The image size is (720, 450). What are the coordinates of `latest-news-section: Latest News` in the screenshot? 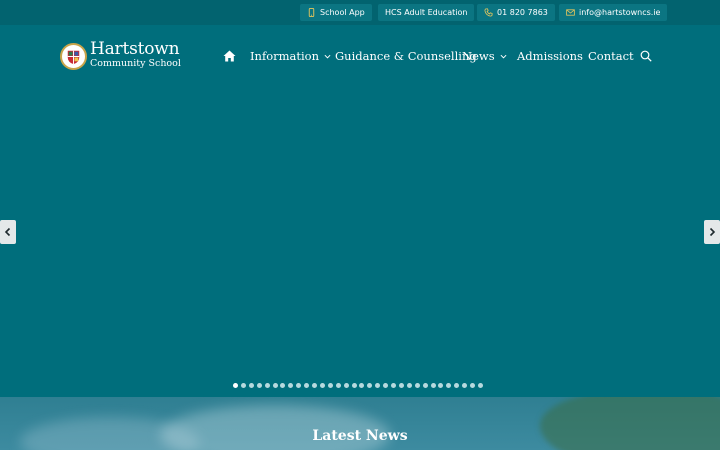 It's located at (360, 423).